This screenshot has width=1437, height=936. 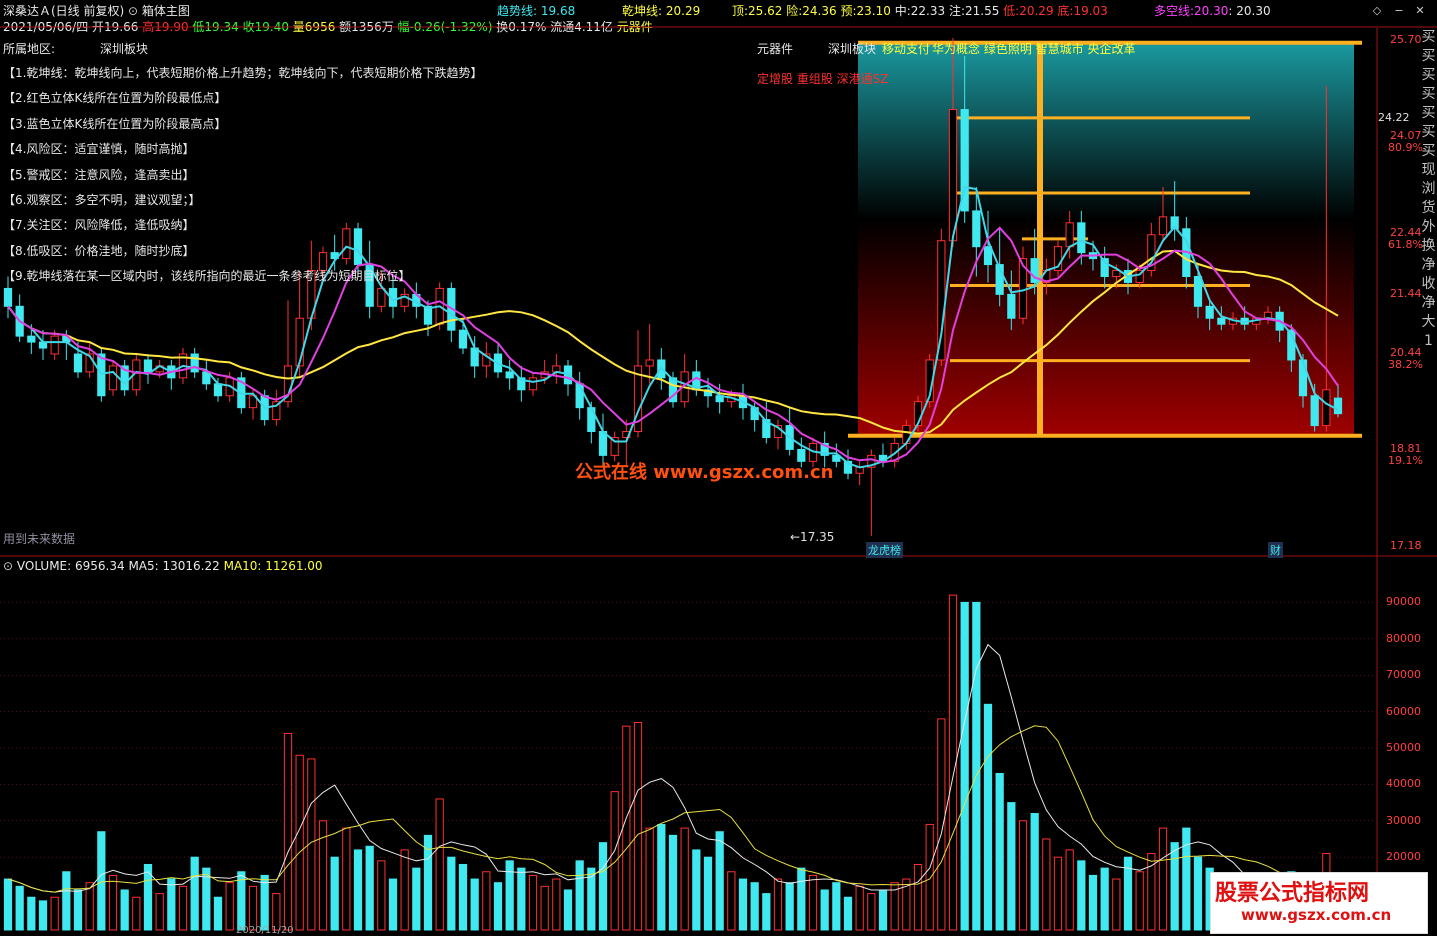 I want to click on volume-axis-label: 90000, so click(x=1403, y=602).